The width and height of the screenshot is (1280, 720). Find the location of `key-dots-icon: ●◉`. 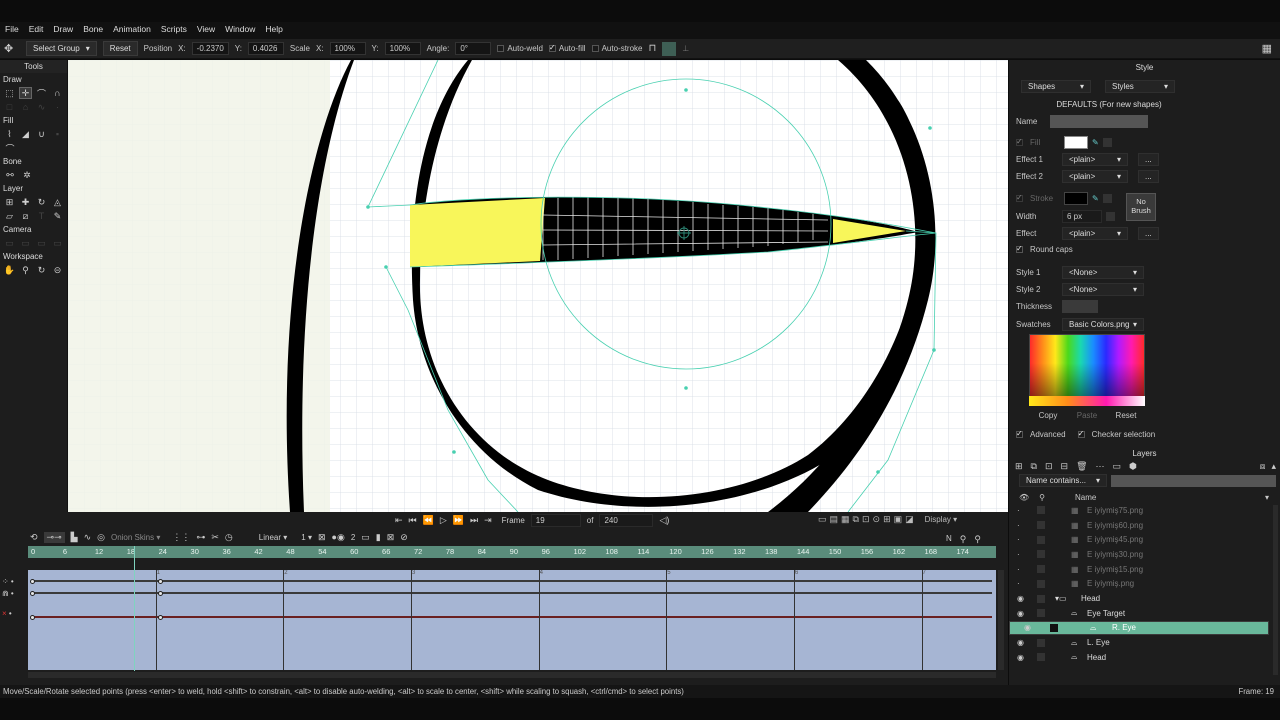

key-dots-icon: ●◉ is located at coordinates (338, 537).